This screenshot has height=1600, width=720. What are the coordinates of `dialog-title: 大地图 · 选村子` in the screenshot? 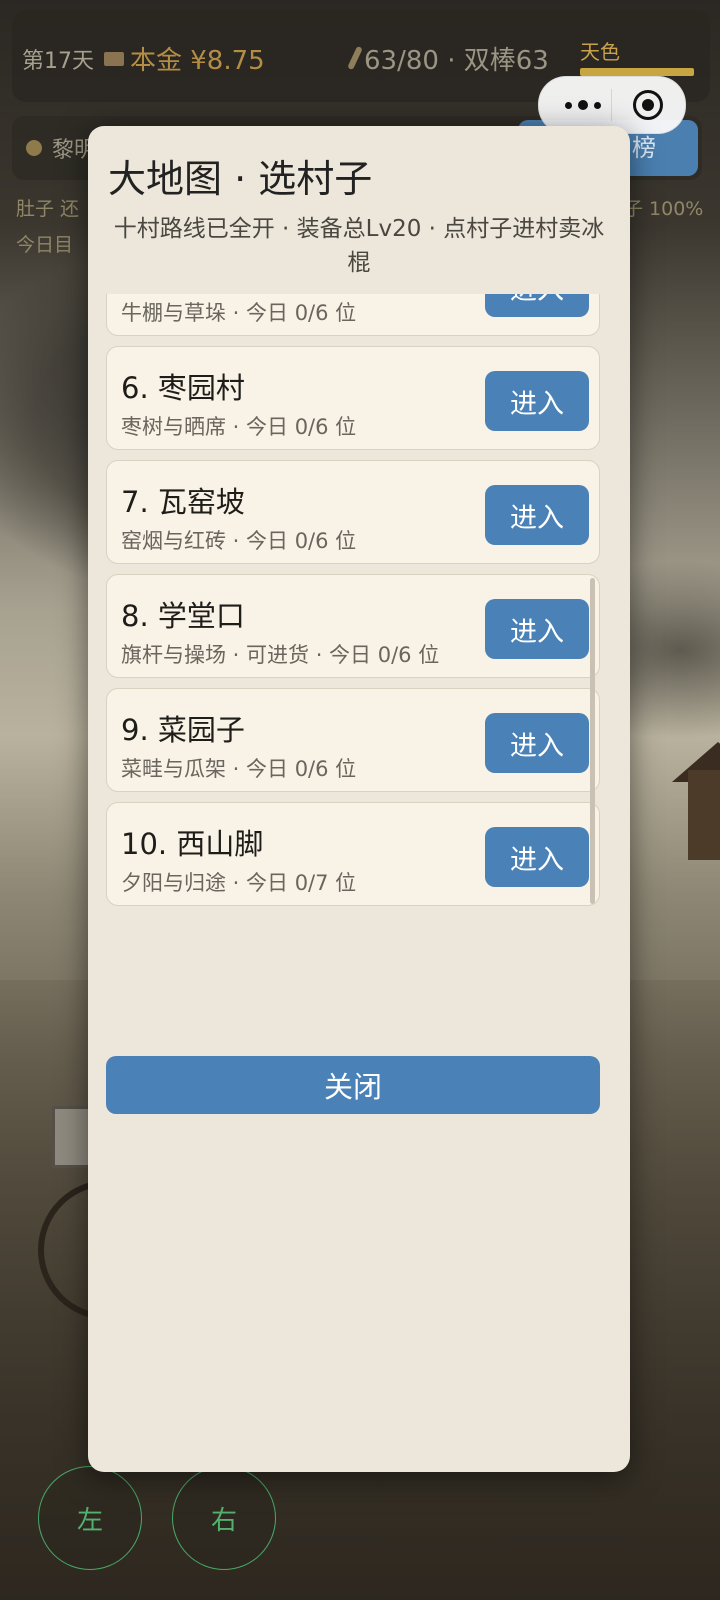 It's located at (240, 179).